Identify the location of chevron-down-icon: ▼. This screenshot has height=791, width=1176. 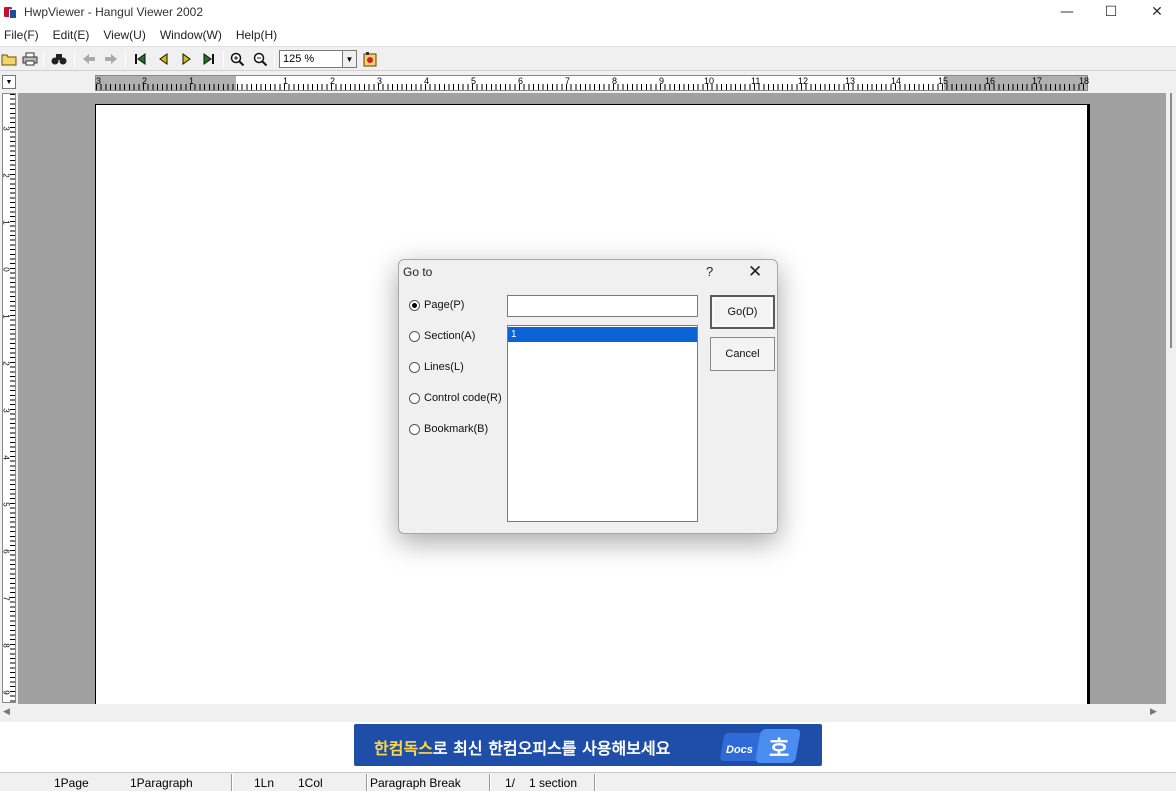
(349, 59).